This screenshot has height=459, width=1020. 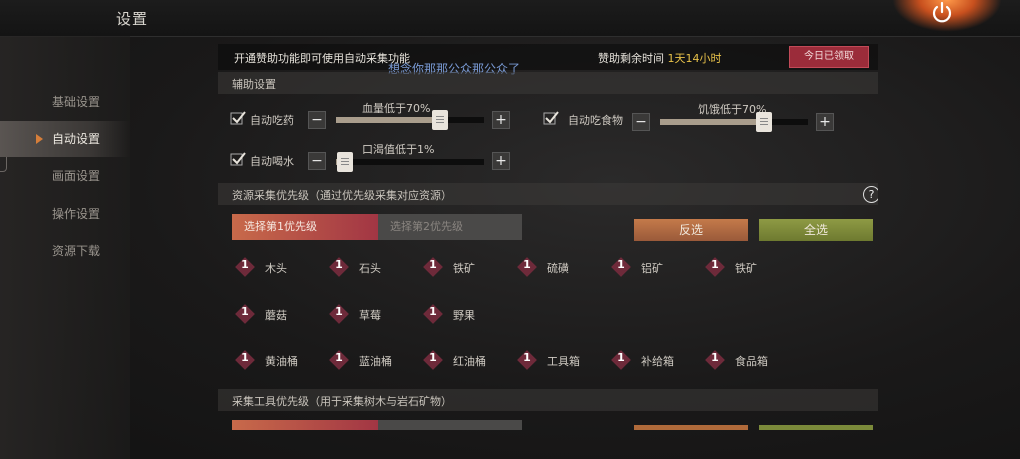 I want to click on sidebar: 基础设置 自动设置 画面设置 操作设置 资源下载, so click(x=65, y=247).